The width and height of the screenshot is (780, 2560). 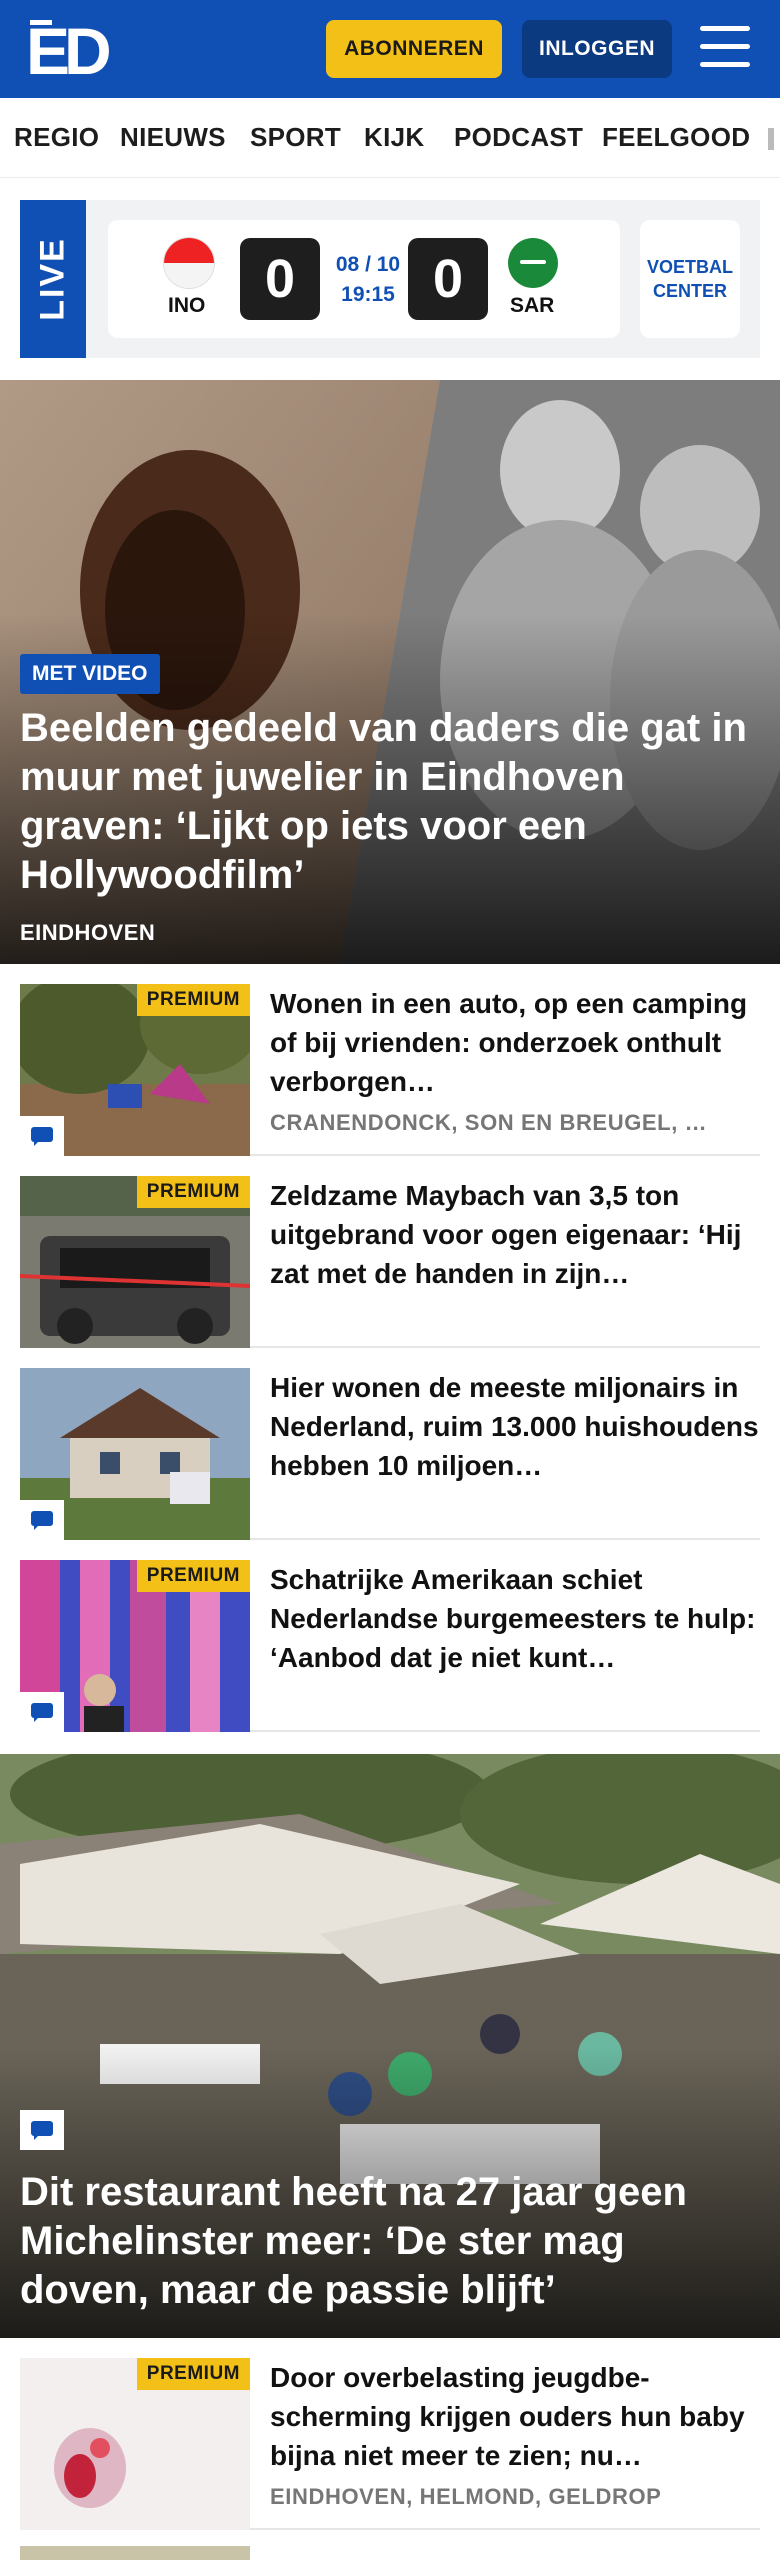 What do you see at coordinates (448, 279) in the screenshot?
I see `away-score: 0` at bounding box center [448, 279].